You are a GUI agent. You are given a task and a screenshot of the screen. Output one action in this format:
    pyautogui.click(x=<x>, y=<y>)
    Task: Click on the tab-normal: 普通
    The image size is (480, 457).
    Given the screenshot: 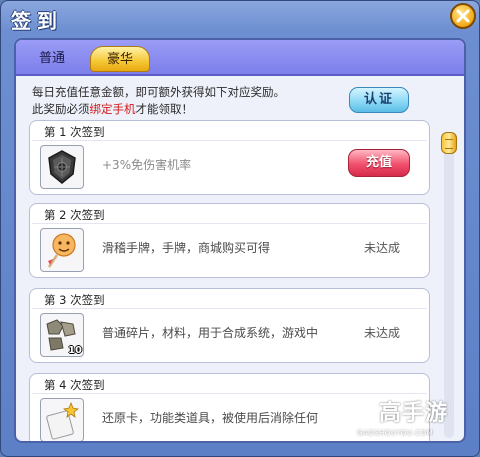 What is the action you would take?
    pyautogui.click(x=52, y=59)
    